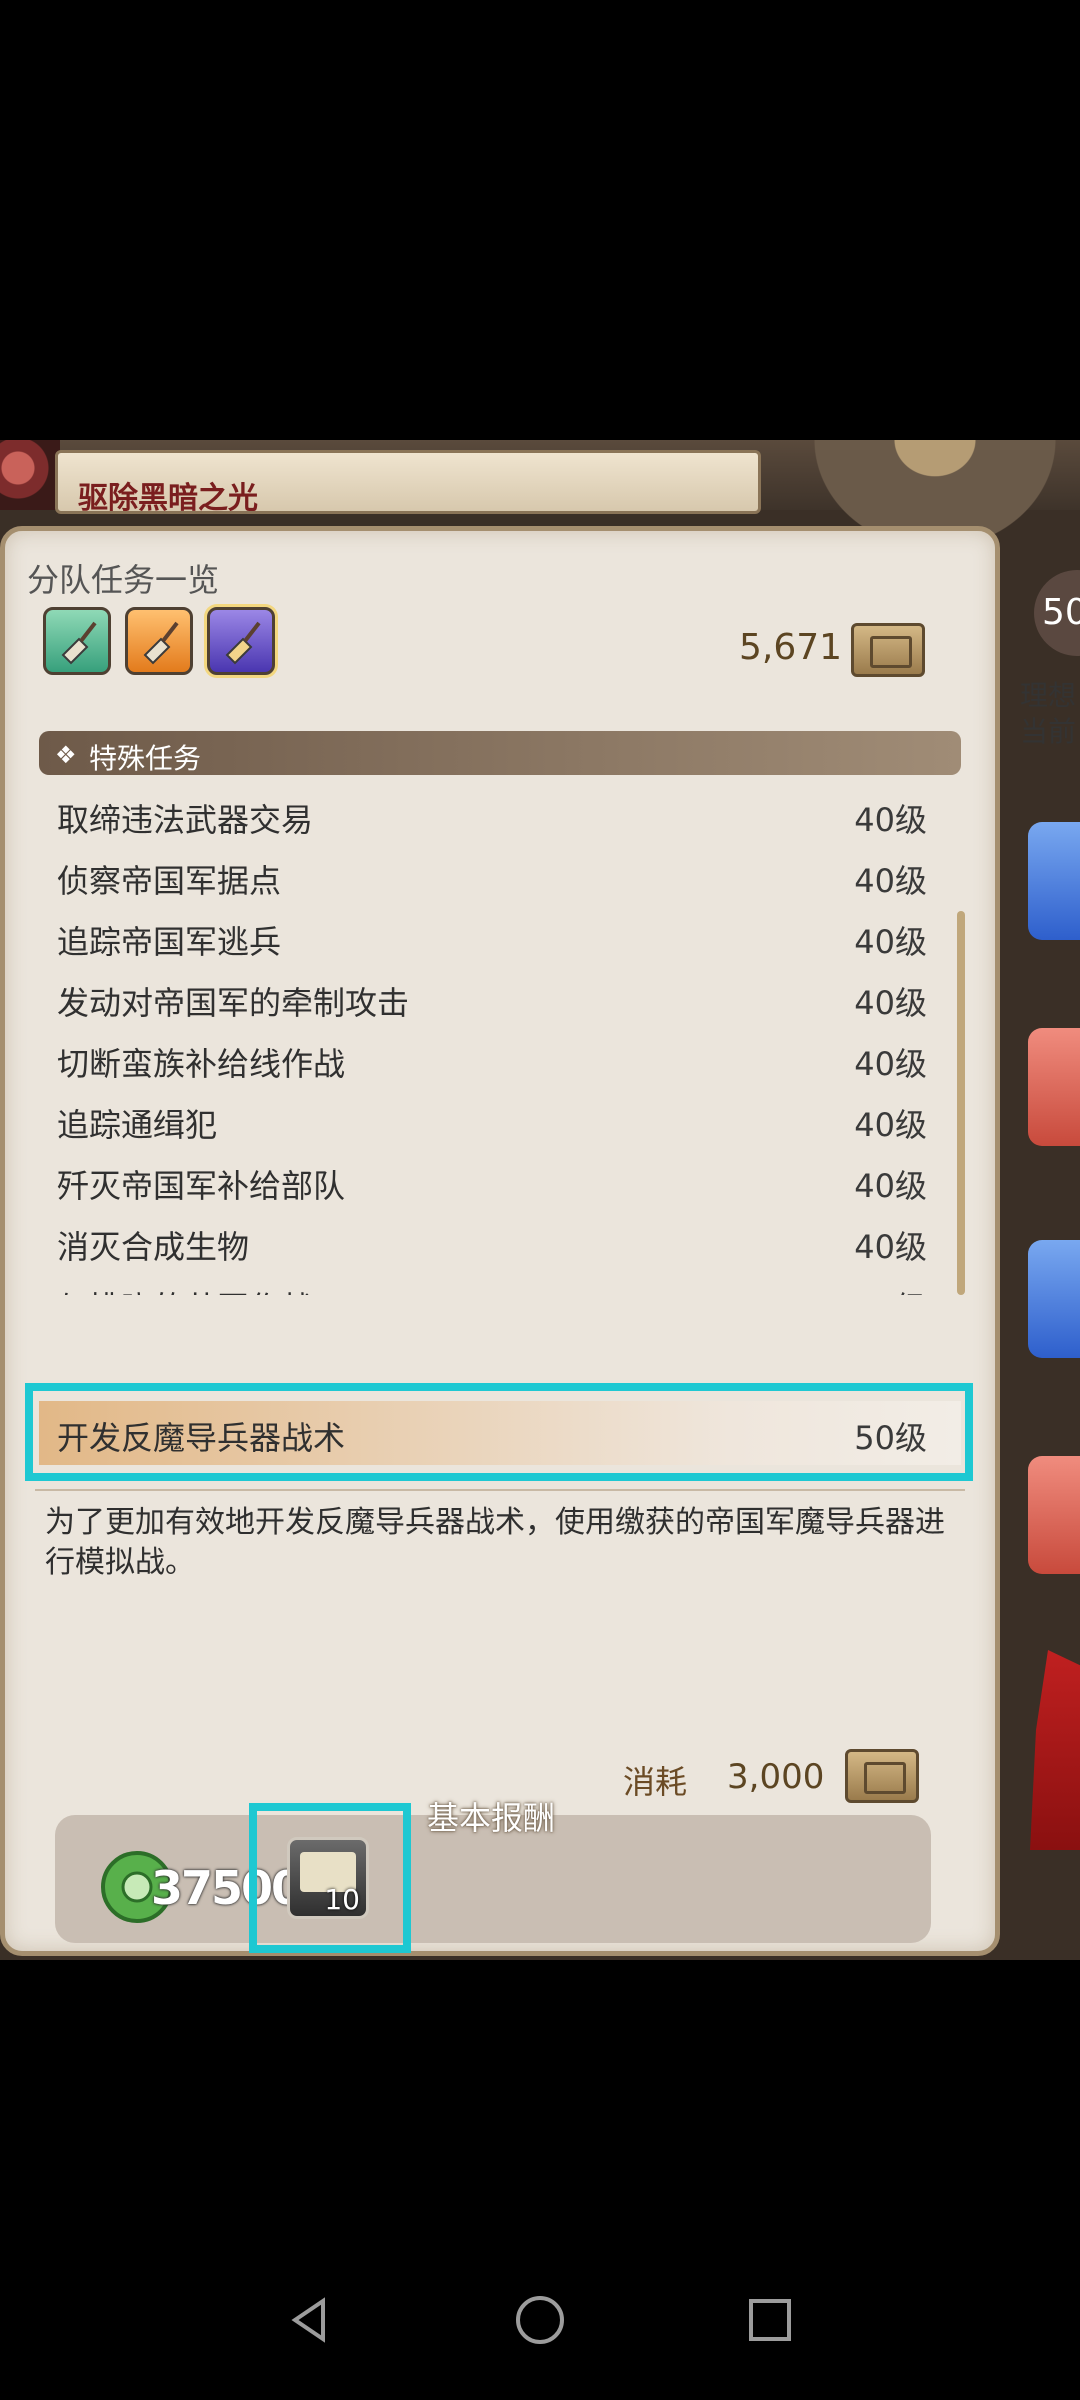  I want to click on system-nav-bar, so click(540, 2320).